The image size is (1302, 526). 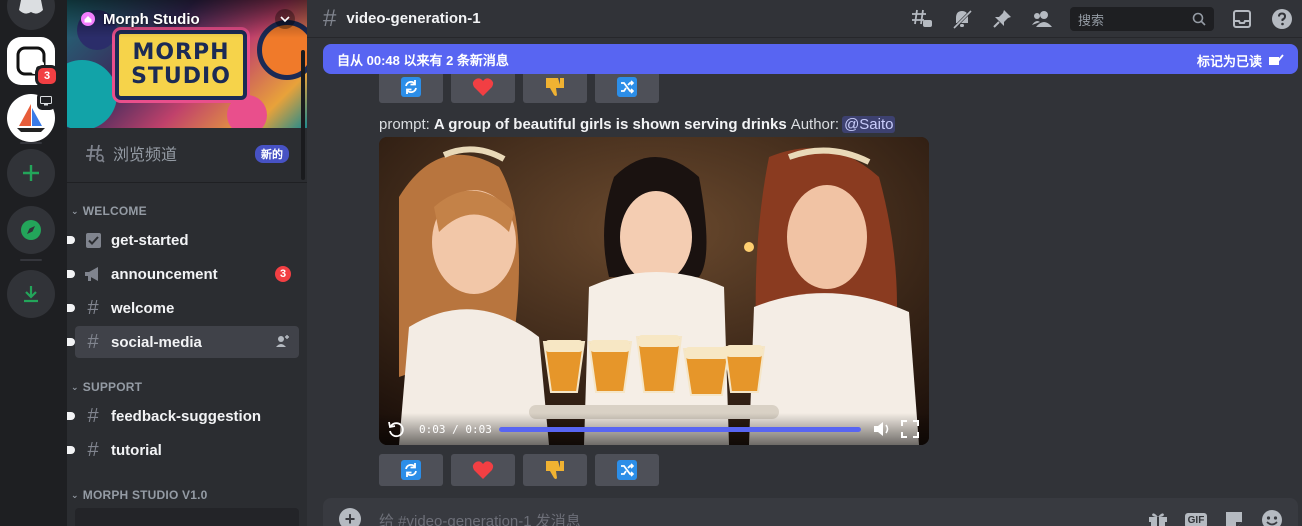 I want to click on hash-icon: #, so click(x=93, y=341).